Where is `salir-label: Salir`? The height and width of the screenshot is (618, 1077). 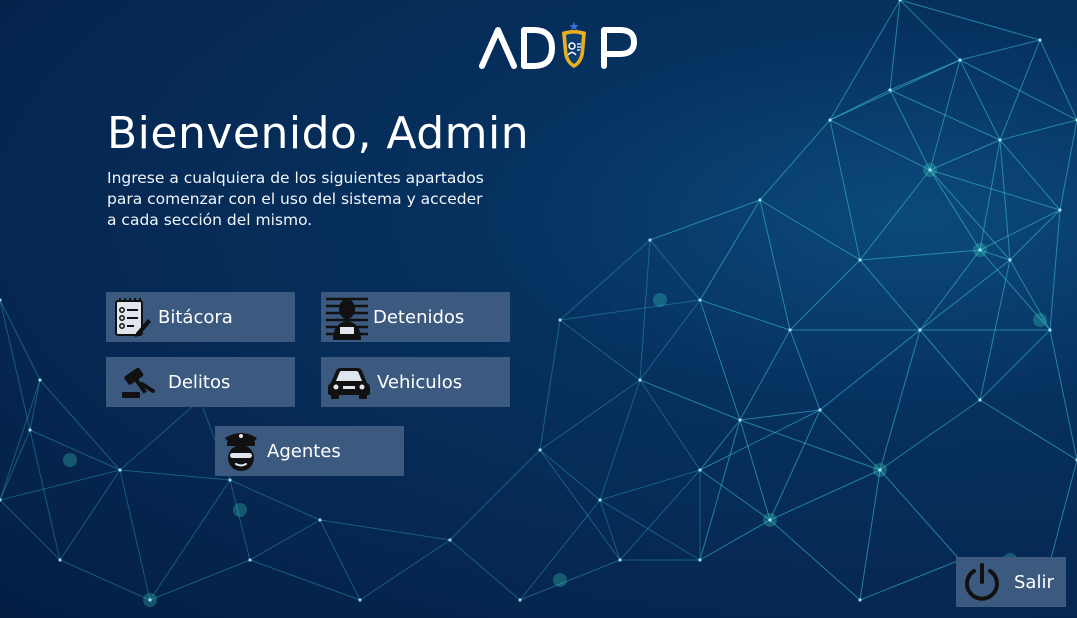 salir-label: Salir is located at coordinates (1034, 582).